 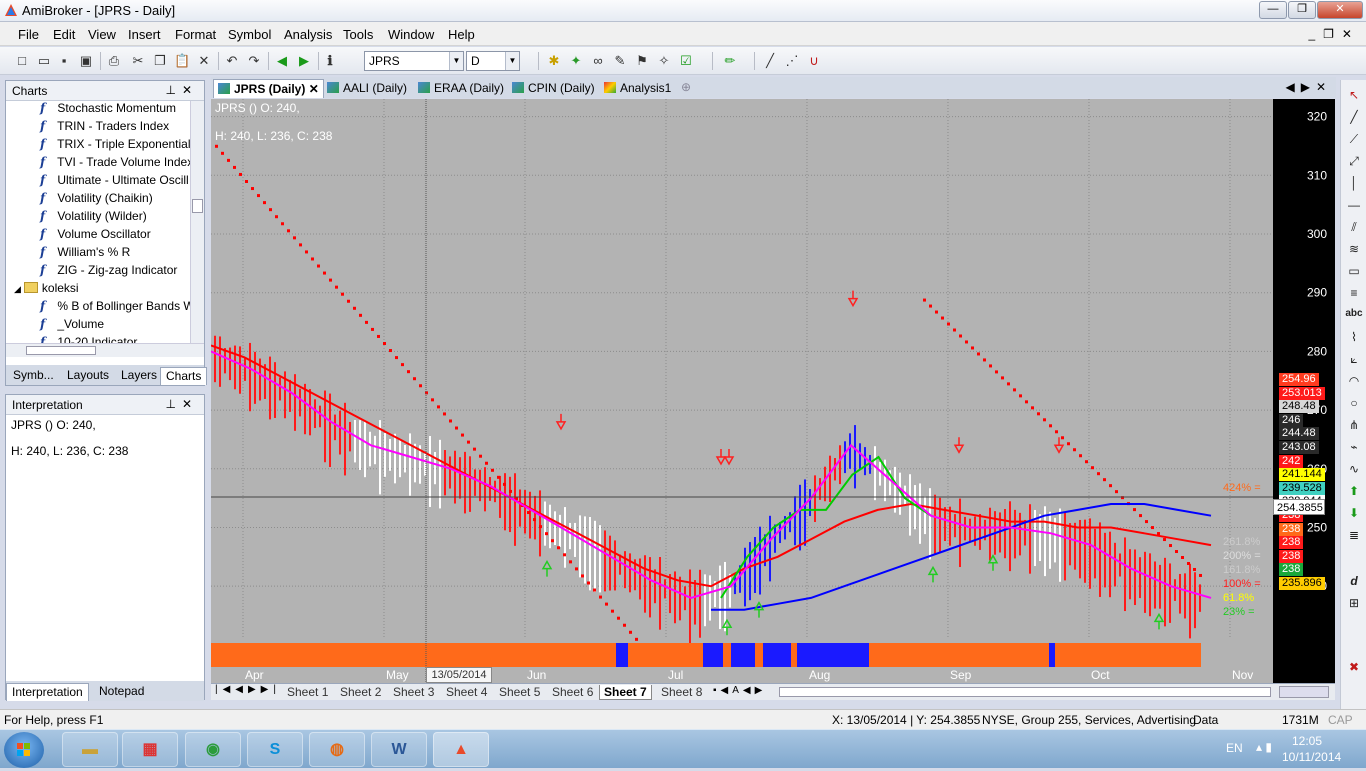 I want to click on symbol-combo: JPRS ▼, so click(x=414, y=61).